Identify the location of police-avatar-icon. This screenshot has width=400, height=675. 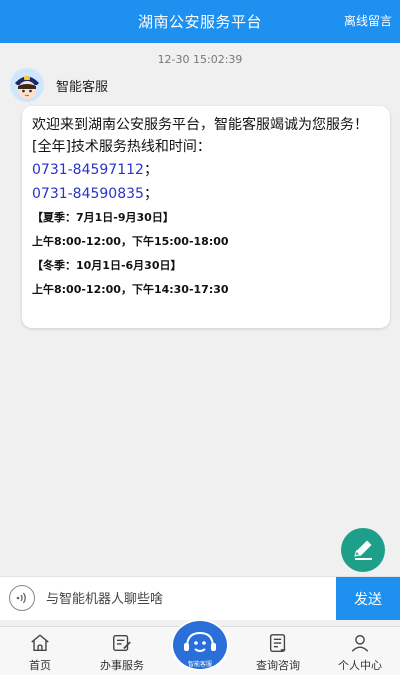
(27, 85).